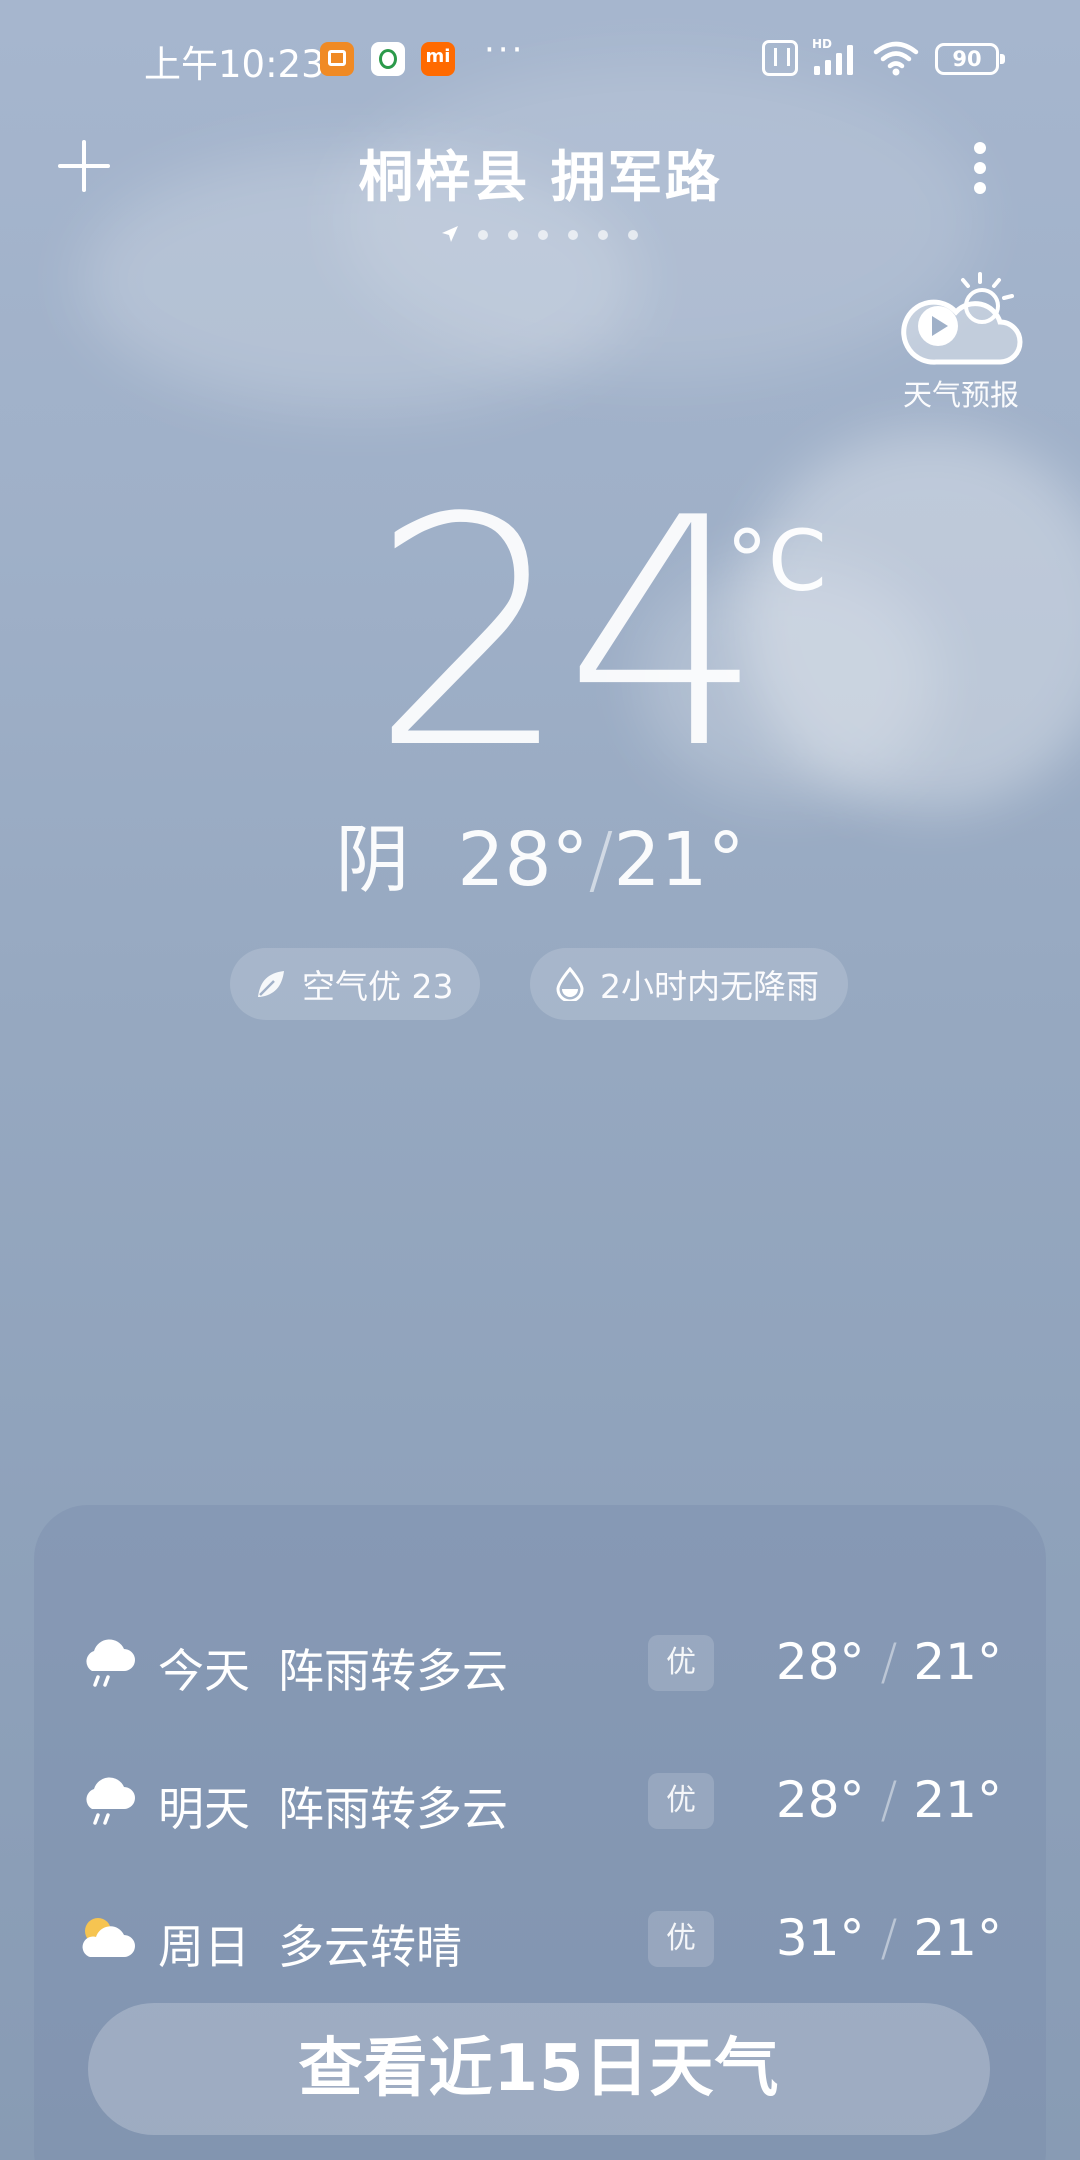 The height and width of the screenshot is (2160, 1080). What do you see at coordinates (204, 1809) in the screenshot?
I see `day-name: 明天` at bounding box center [204, 1809].